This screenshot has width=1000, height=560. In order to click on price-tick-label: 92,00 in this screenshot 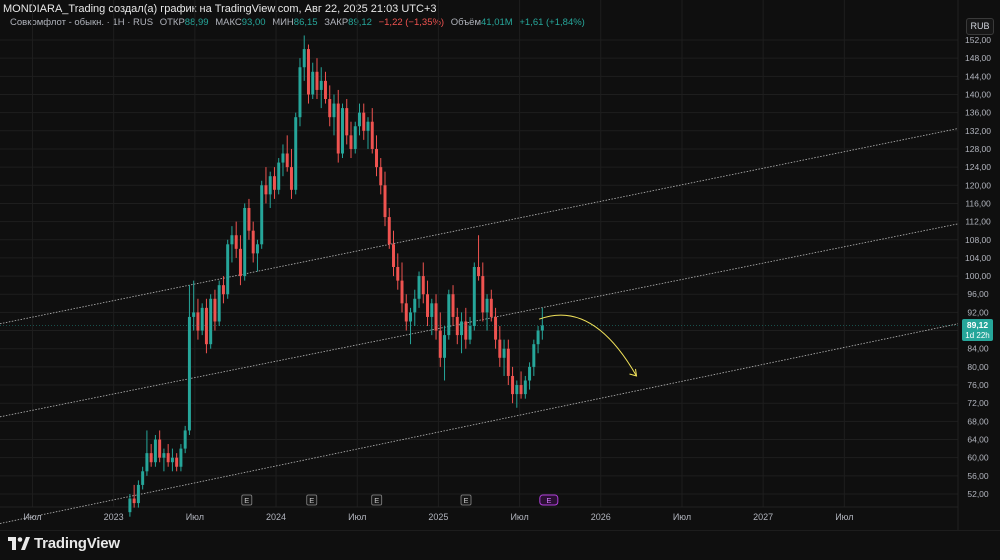, I will do `click(978, 312)`.